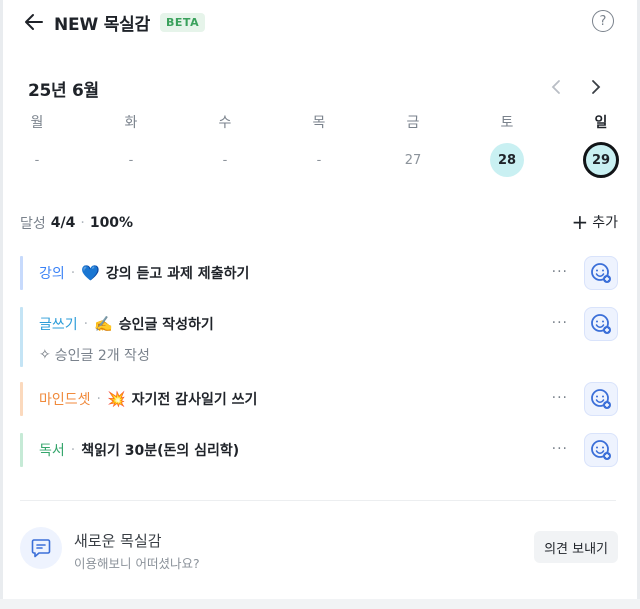 The image size is (640, 609). I want to click on chevron-right-icon, so click(596, 87).